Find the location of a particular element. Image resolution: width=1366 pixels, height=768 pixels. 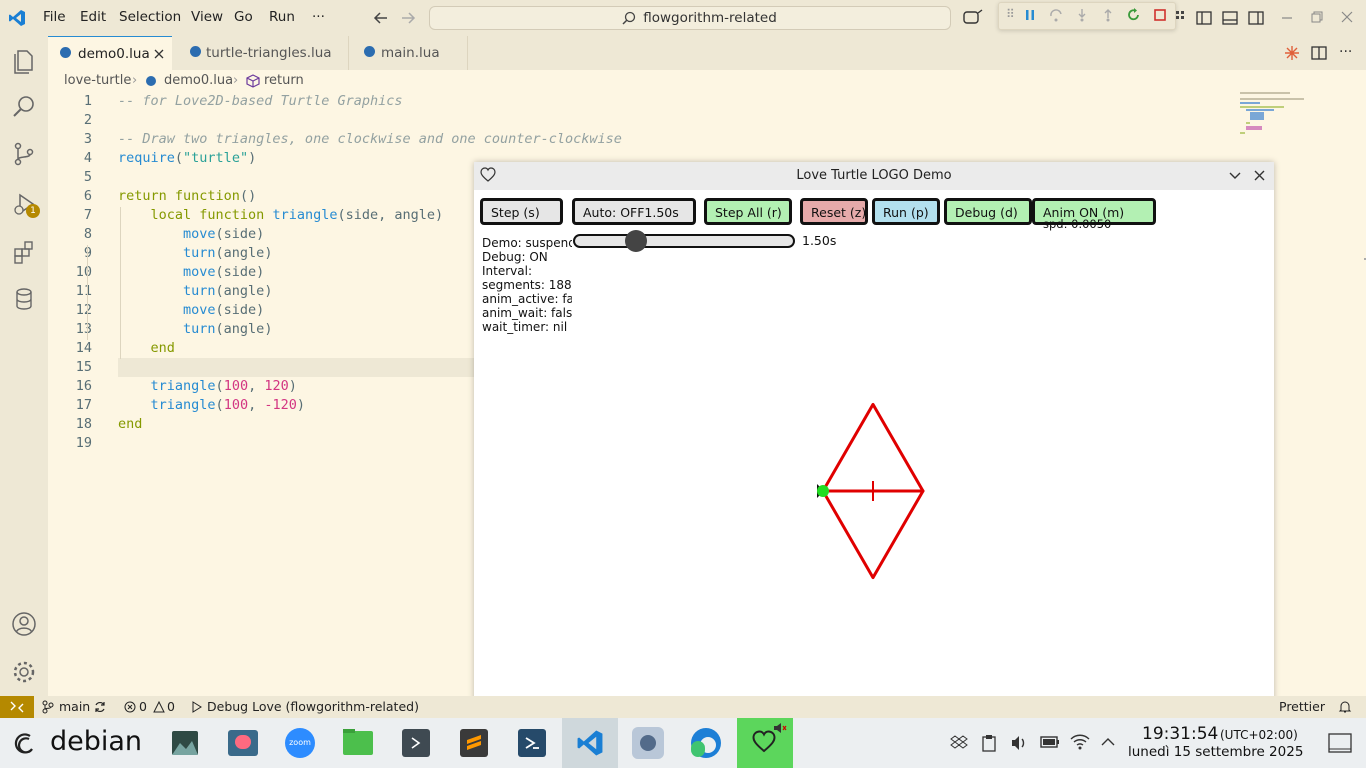

window-close-icon is located at coordinates (1347, 17).